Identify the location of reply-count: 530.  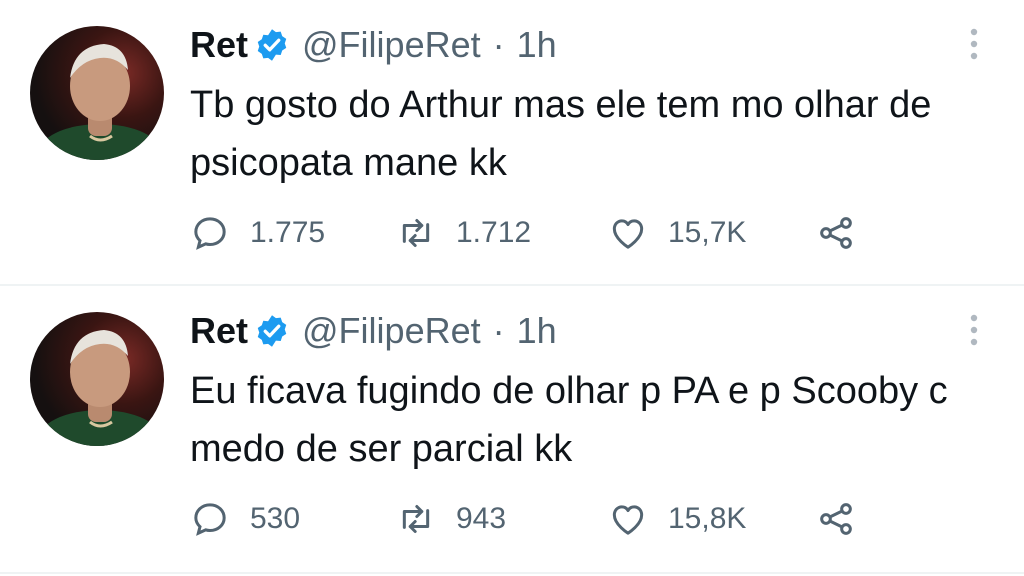
(275, 518).